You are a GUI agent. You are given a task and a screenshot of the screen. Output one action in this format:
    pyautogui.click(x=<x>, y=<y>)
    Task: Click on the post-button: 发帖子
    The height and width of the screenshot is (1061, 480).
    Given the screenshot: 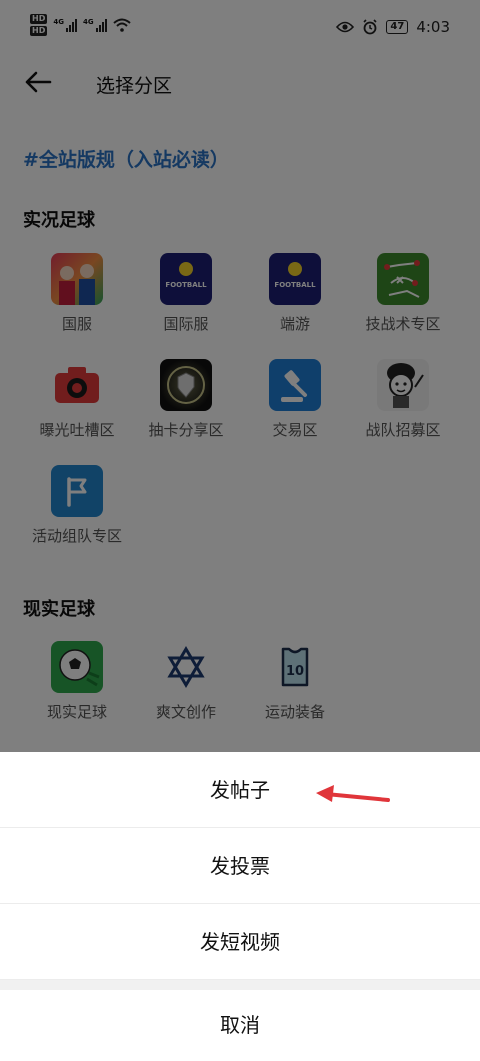 What is the action you would take?
    pyautogui.click(x=240, y=790)
    